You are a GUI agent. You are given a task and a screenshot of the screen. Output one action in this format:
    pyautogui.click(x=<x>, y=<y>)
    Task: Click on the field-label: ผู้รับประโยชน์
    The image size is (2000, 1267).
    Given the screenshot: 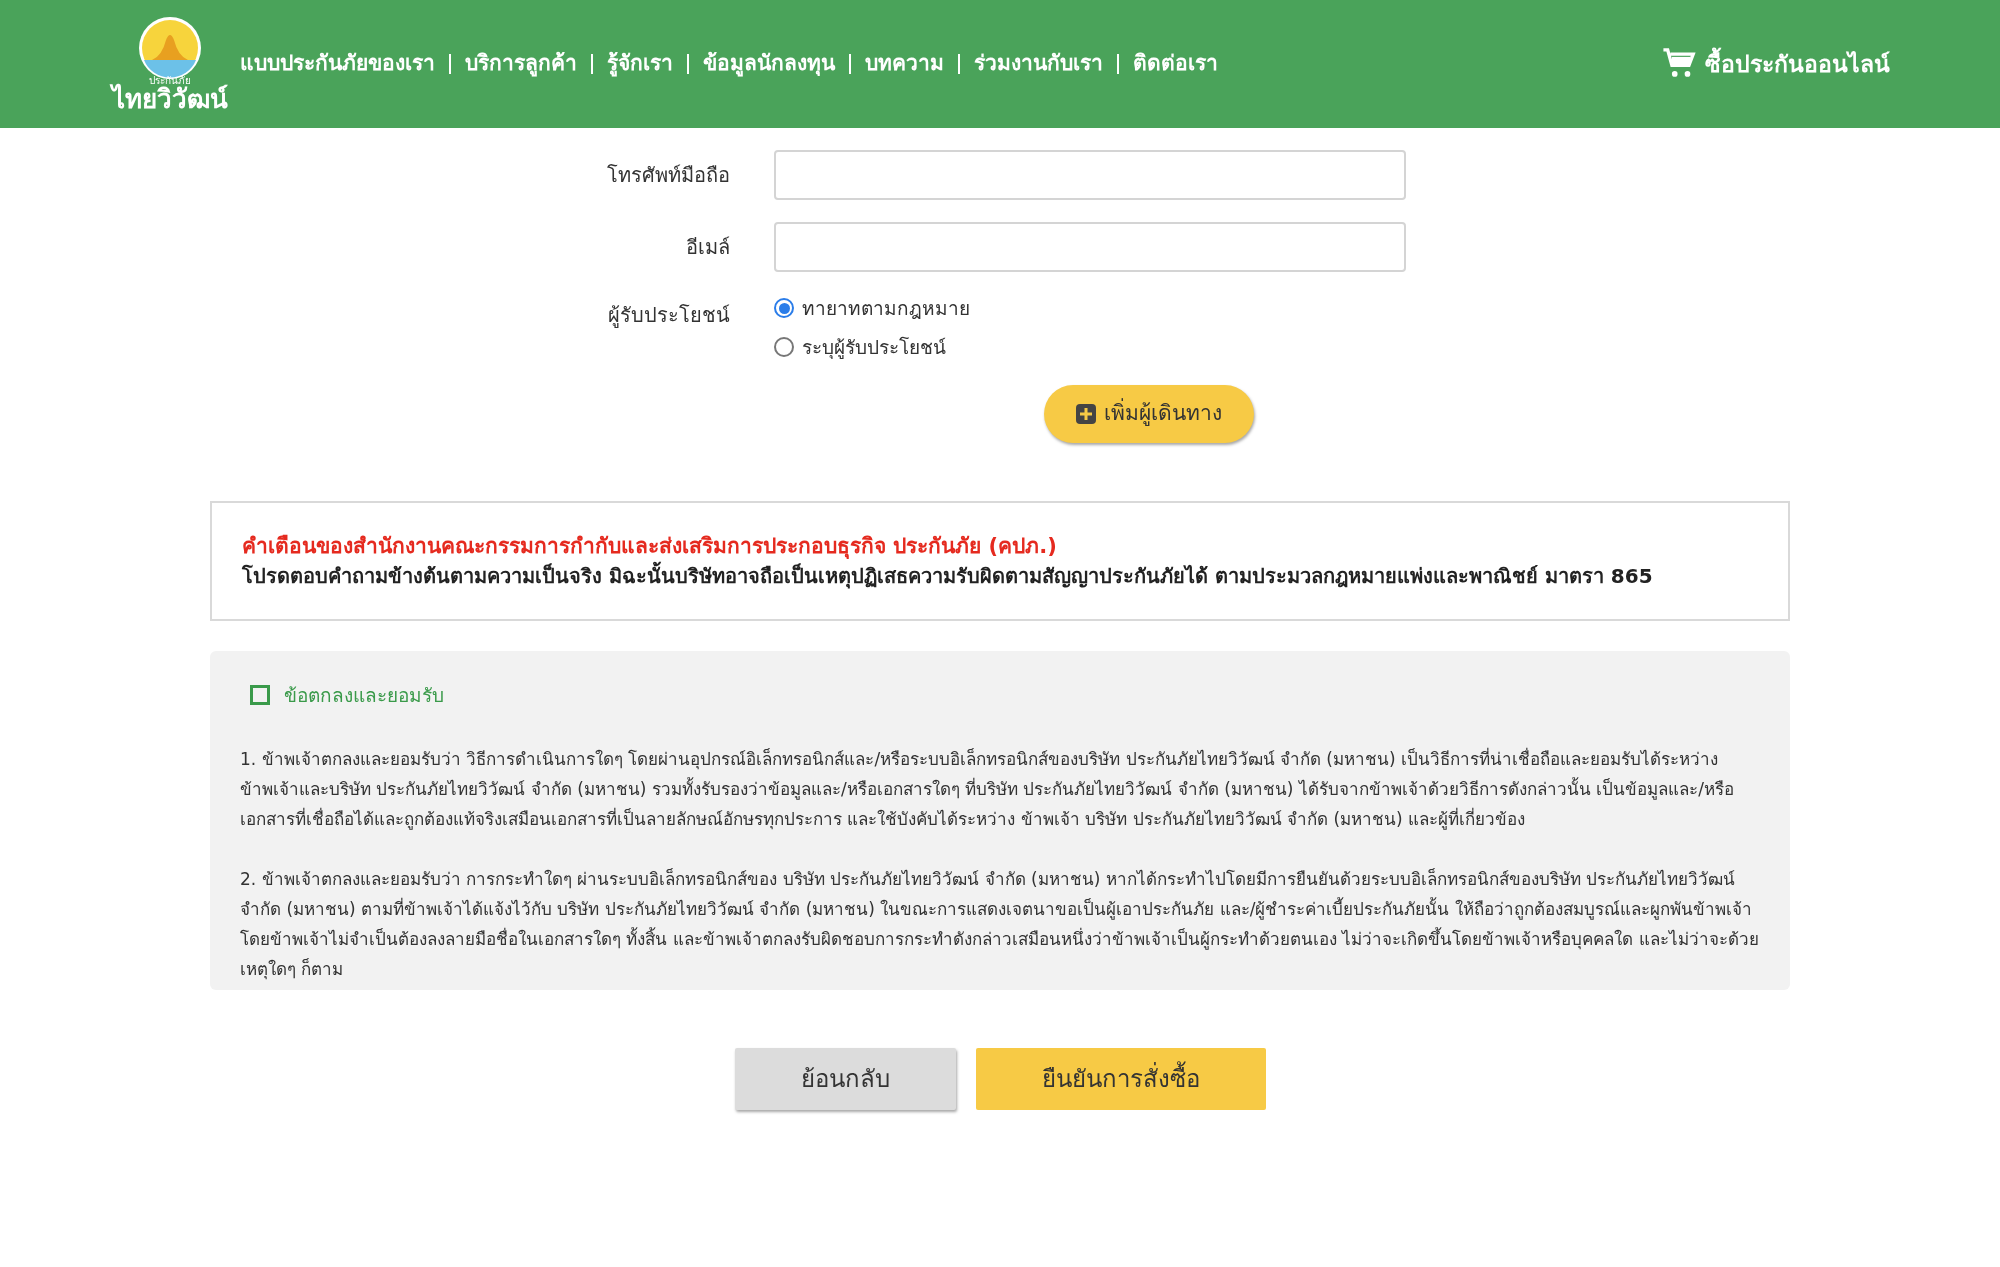 What is the action you would take?
    pyautogui.click(x=668, y=316)
    